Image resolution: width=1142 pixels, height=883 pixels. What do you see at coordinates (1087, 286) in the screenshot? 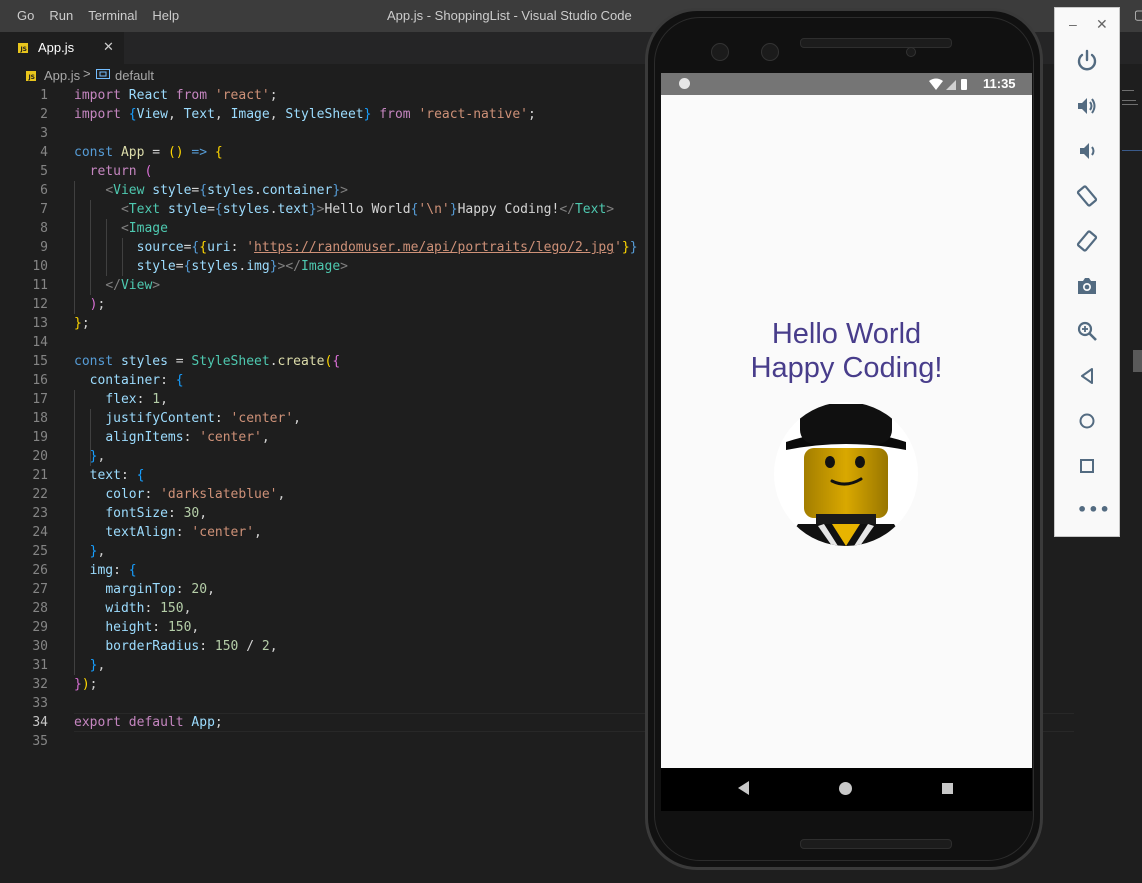
I see `screenshot-icon` at bounding box center [1087, 286].